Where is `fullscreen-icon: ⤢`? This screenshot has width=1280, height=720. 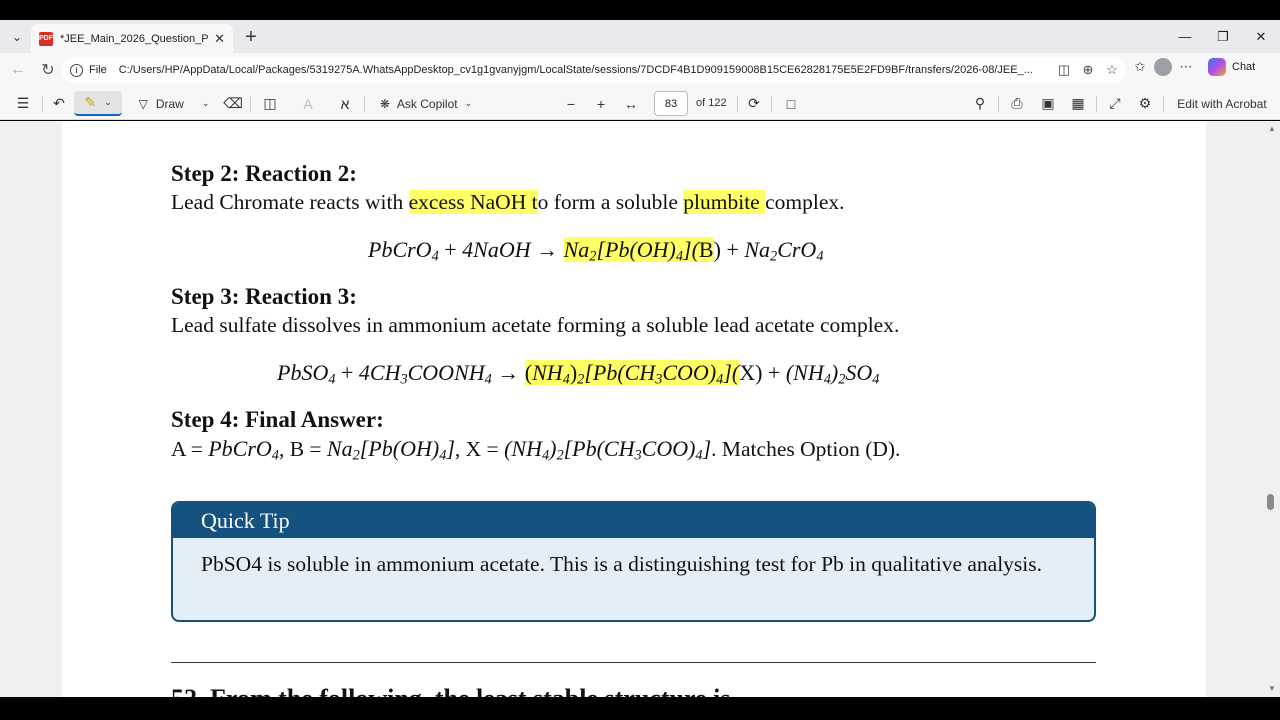 fullscreen-icon: ⤢ is located at coordinates (1115, 103).